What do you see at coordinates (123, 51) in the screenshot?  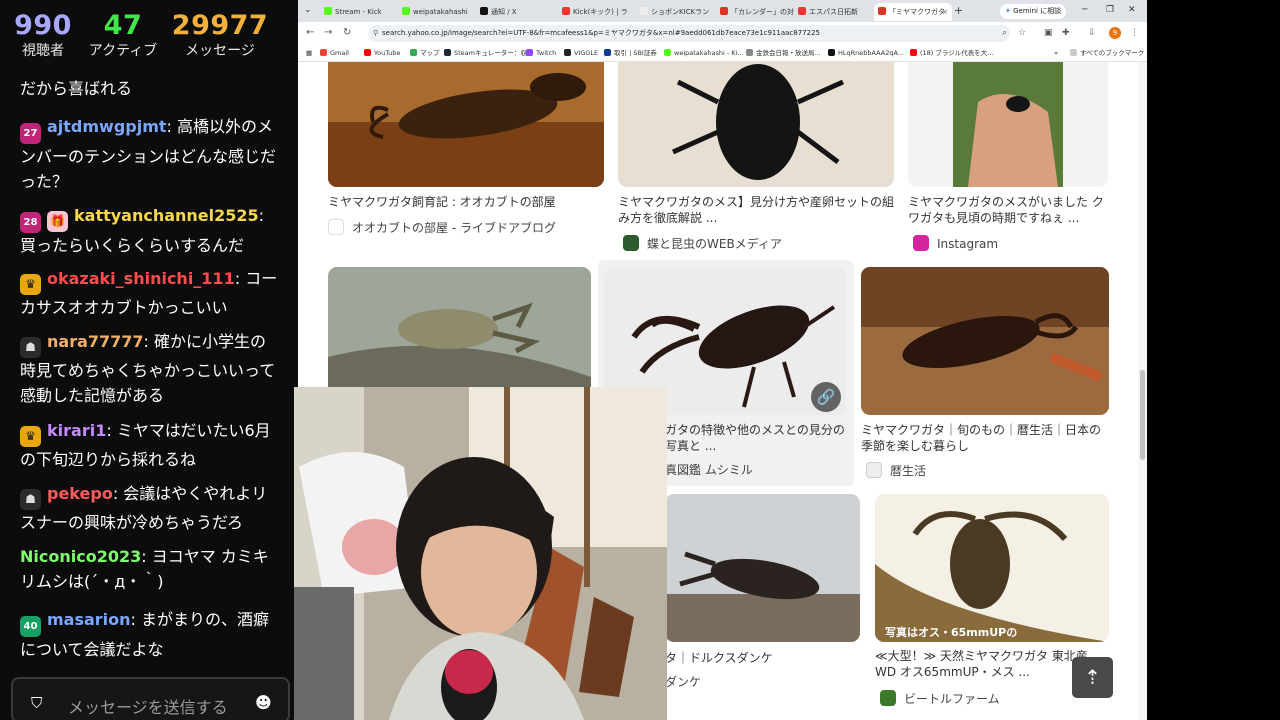 I see `active-count-label: アクティブ` at bounding box center [123, 51].